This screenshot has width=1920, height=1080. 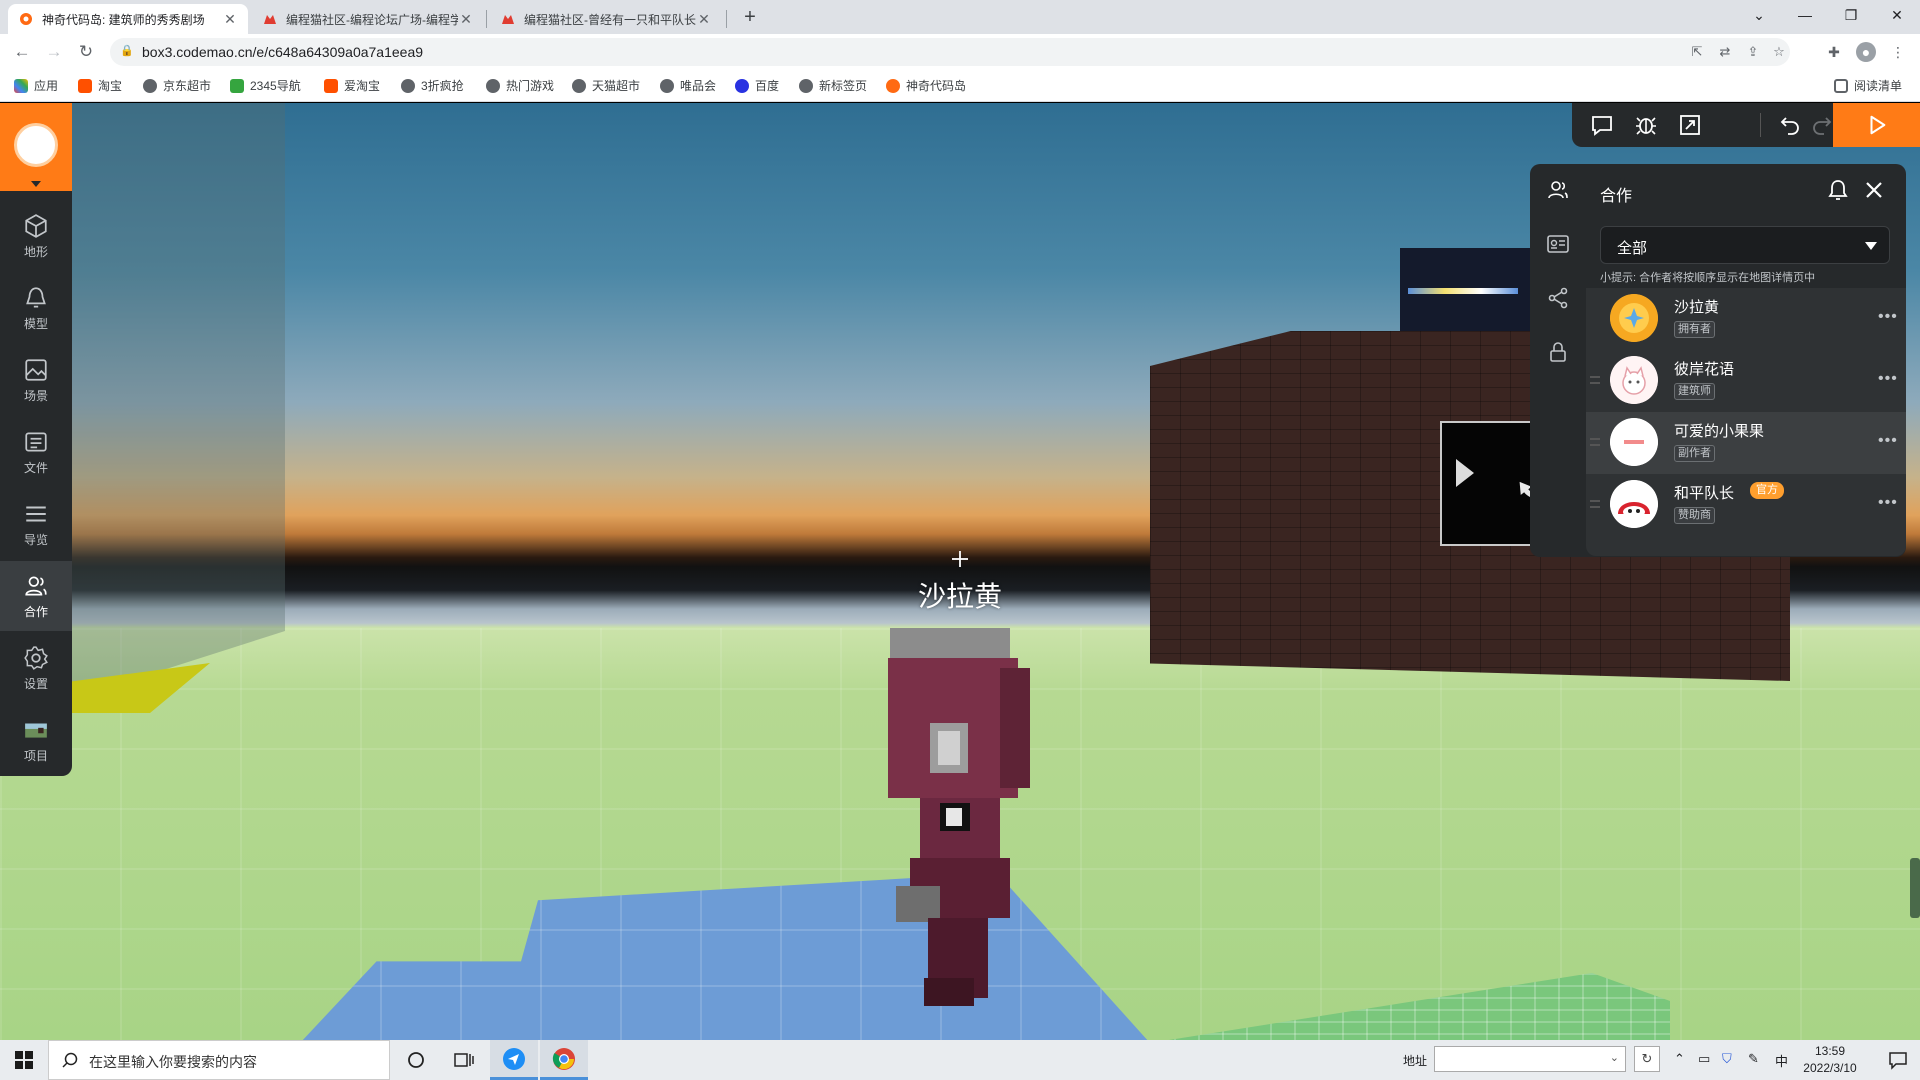 I want to click on sidebar-item-scene: 场景, so click(x=36, y=380).